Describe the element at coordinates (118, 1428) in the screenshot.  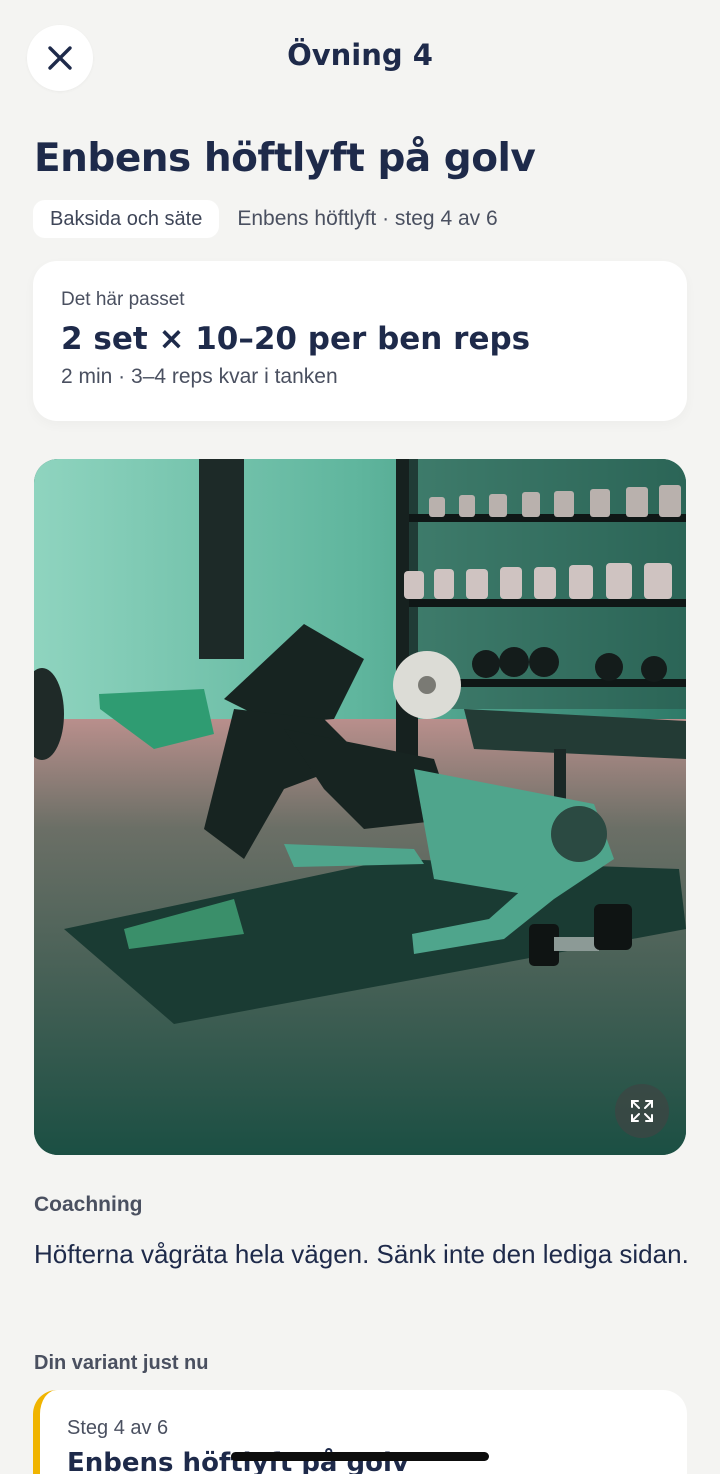
I see `variant-step: Steg 4 av 6` at that location.